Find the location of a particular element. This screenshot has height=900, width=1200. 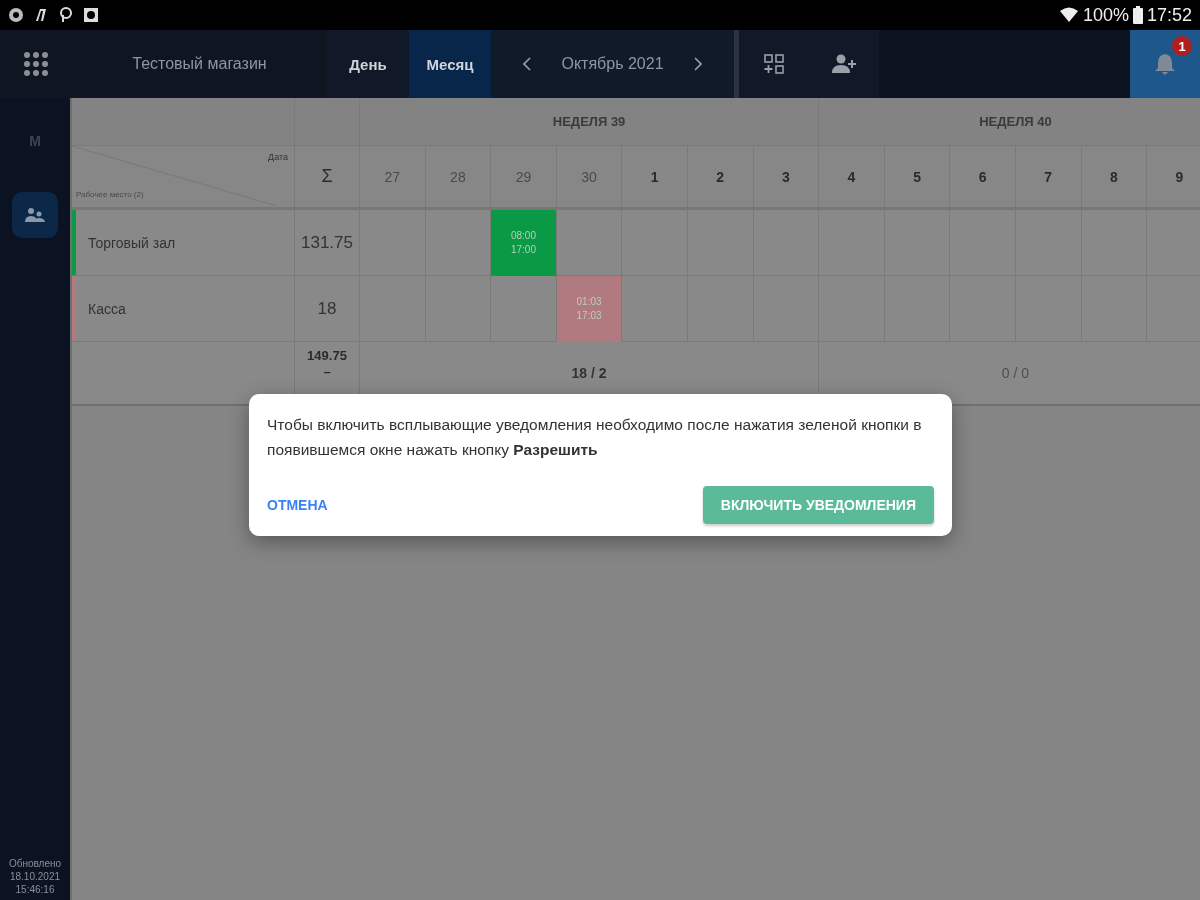

row-sum: 18 is located at coordinates (327, 309).